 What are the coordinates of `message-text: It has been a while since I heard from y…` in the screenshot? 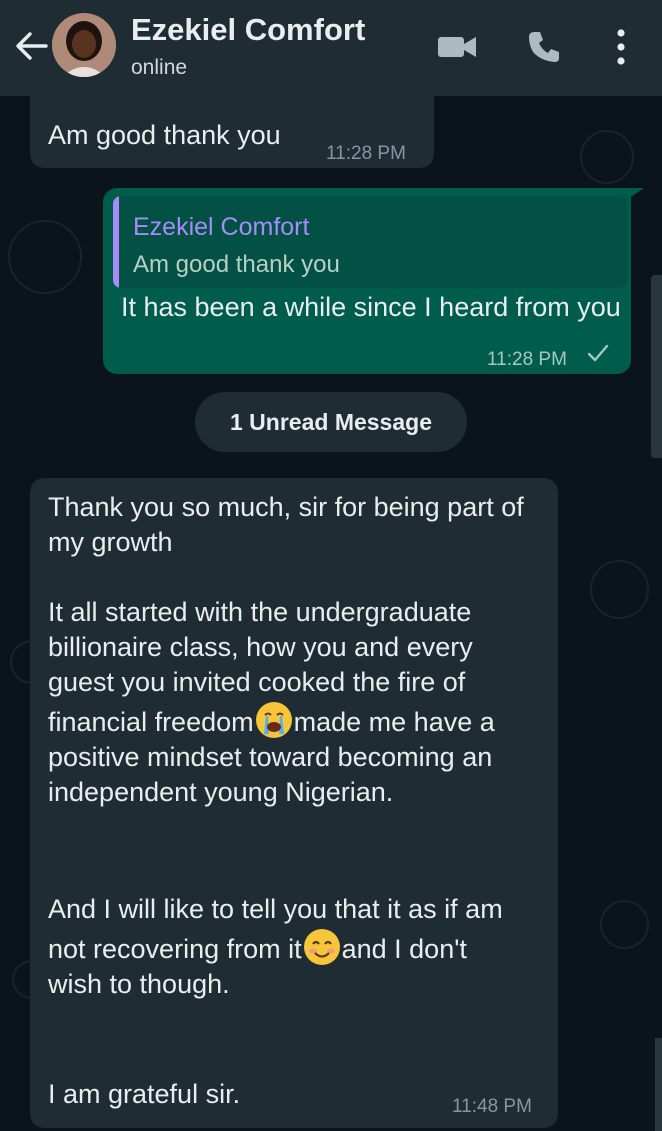 It's located at (371, 307).